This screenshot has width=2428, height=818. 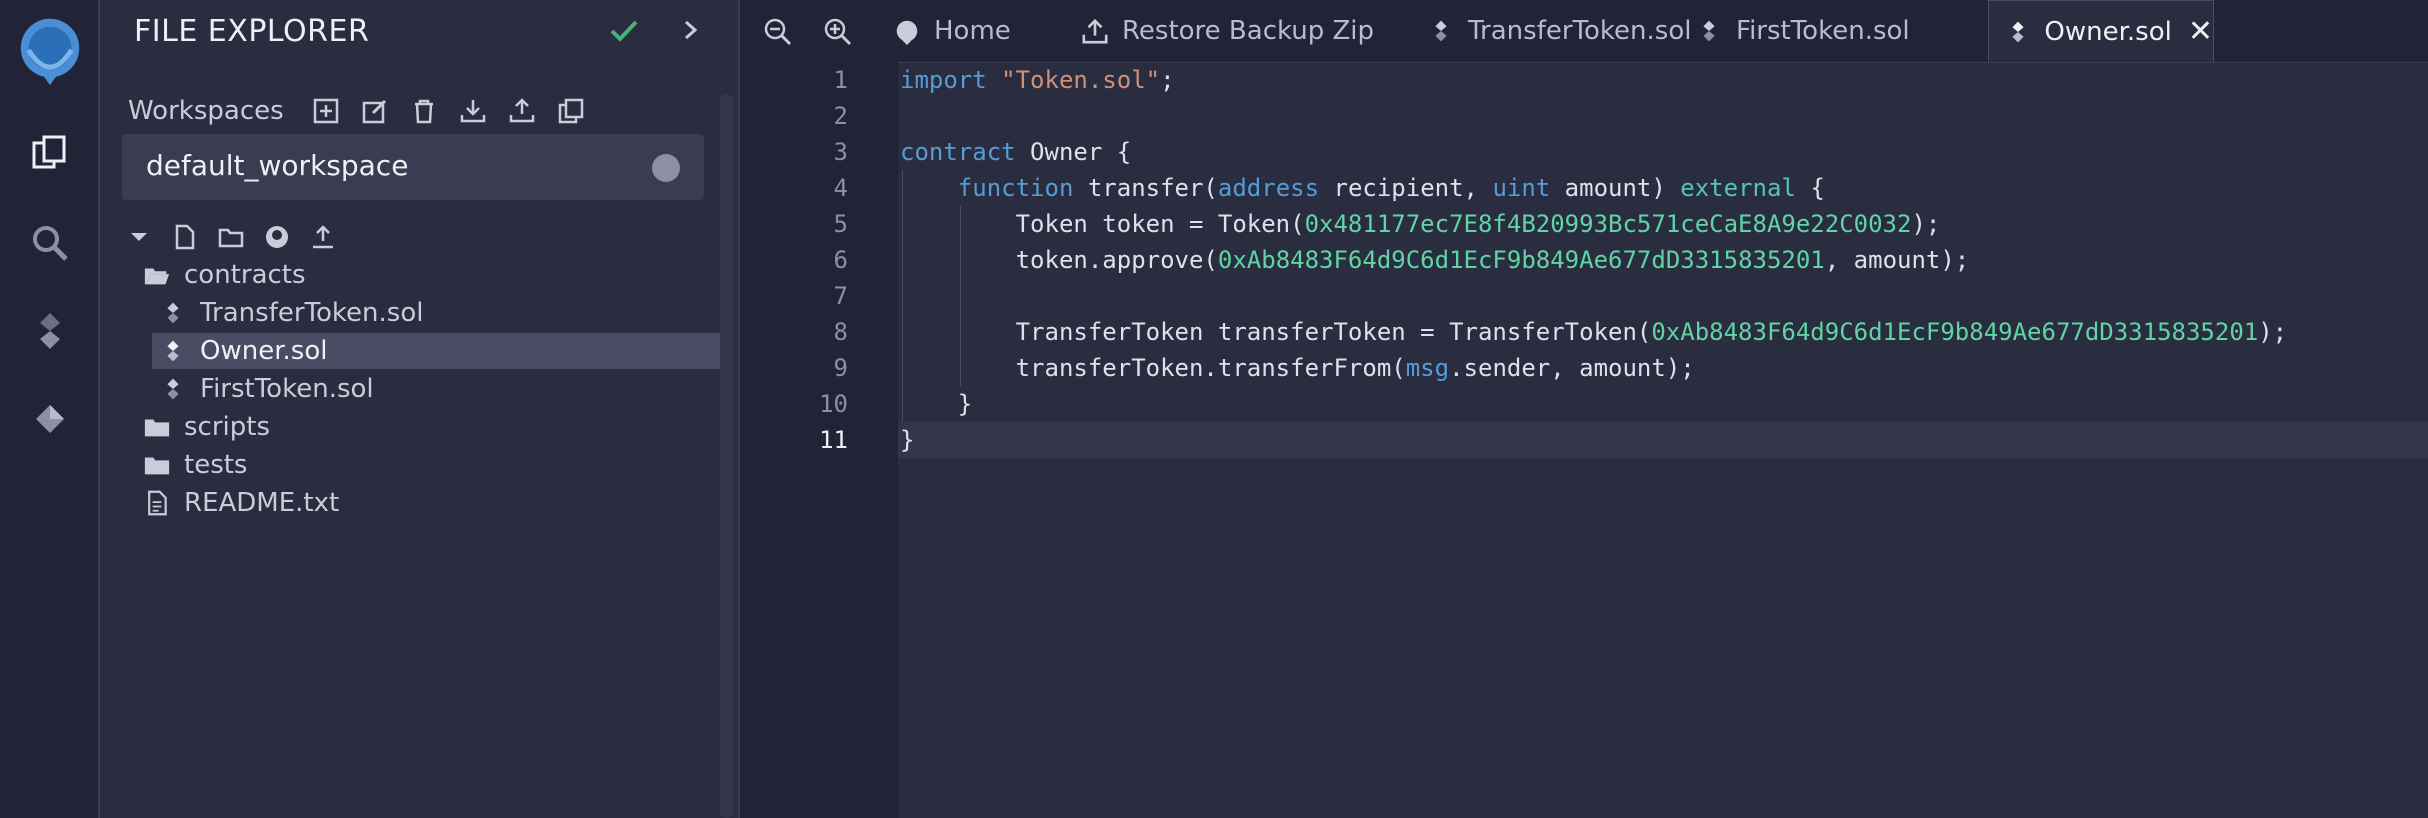 What do you see at coordinates (323, 237) in the screenshot?
I see `upload-file-icon` at bounding box center [323, 237].